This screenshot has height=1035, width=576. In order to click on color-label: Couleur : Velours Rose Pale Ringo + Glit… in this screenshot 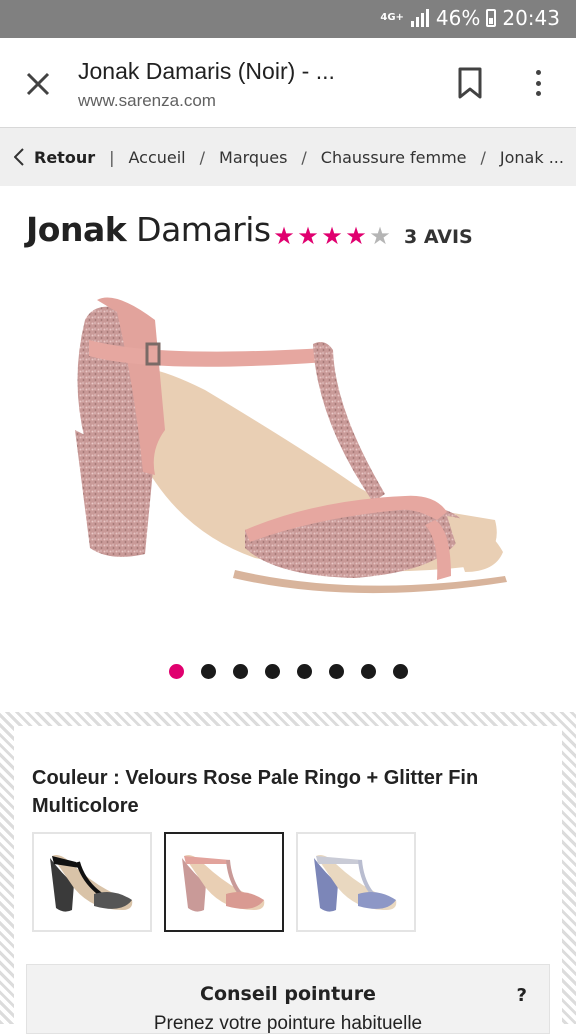, I will do `click(255, 792)`.